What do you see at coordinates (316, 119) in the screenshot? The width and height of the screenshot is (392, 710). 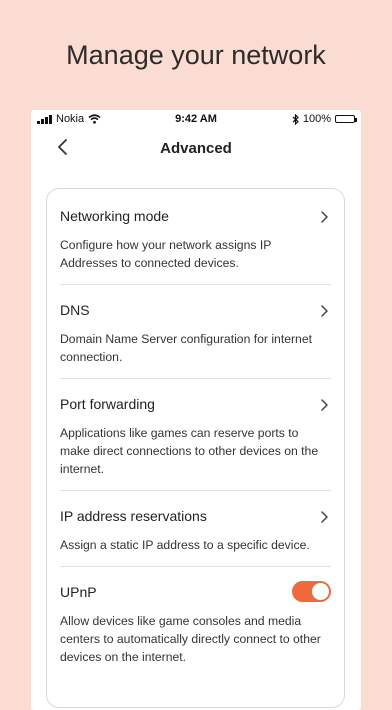 I see `battery-percent: 100%` at bounding box center [316, 119].